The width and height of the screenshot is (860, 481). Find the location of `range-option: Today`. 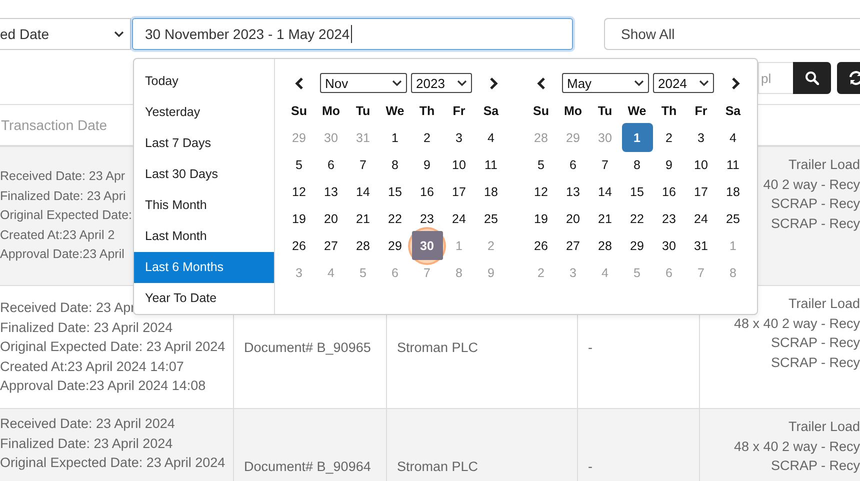

range-option: Today is located at coordinates (204, 81).